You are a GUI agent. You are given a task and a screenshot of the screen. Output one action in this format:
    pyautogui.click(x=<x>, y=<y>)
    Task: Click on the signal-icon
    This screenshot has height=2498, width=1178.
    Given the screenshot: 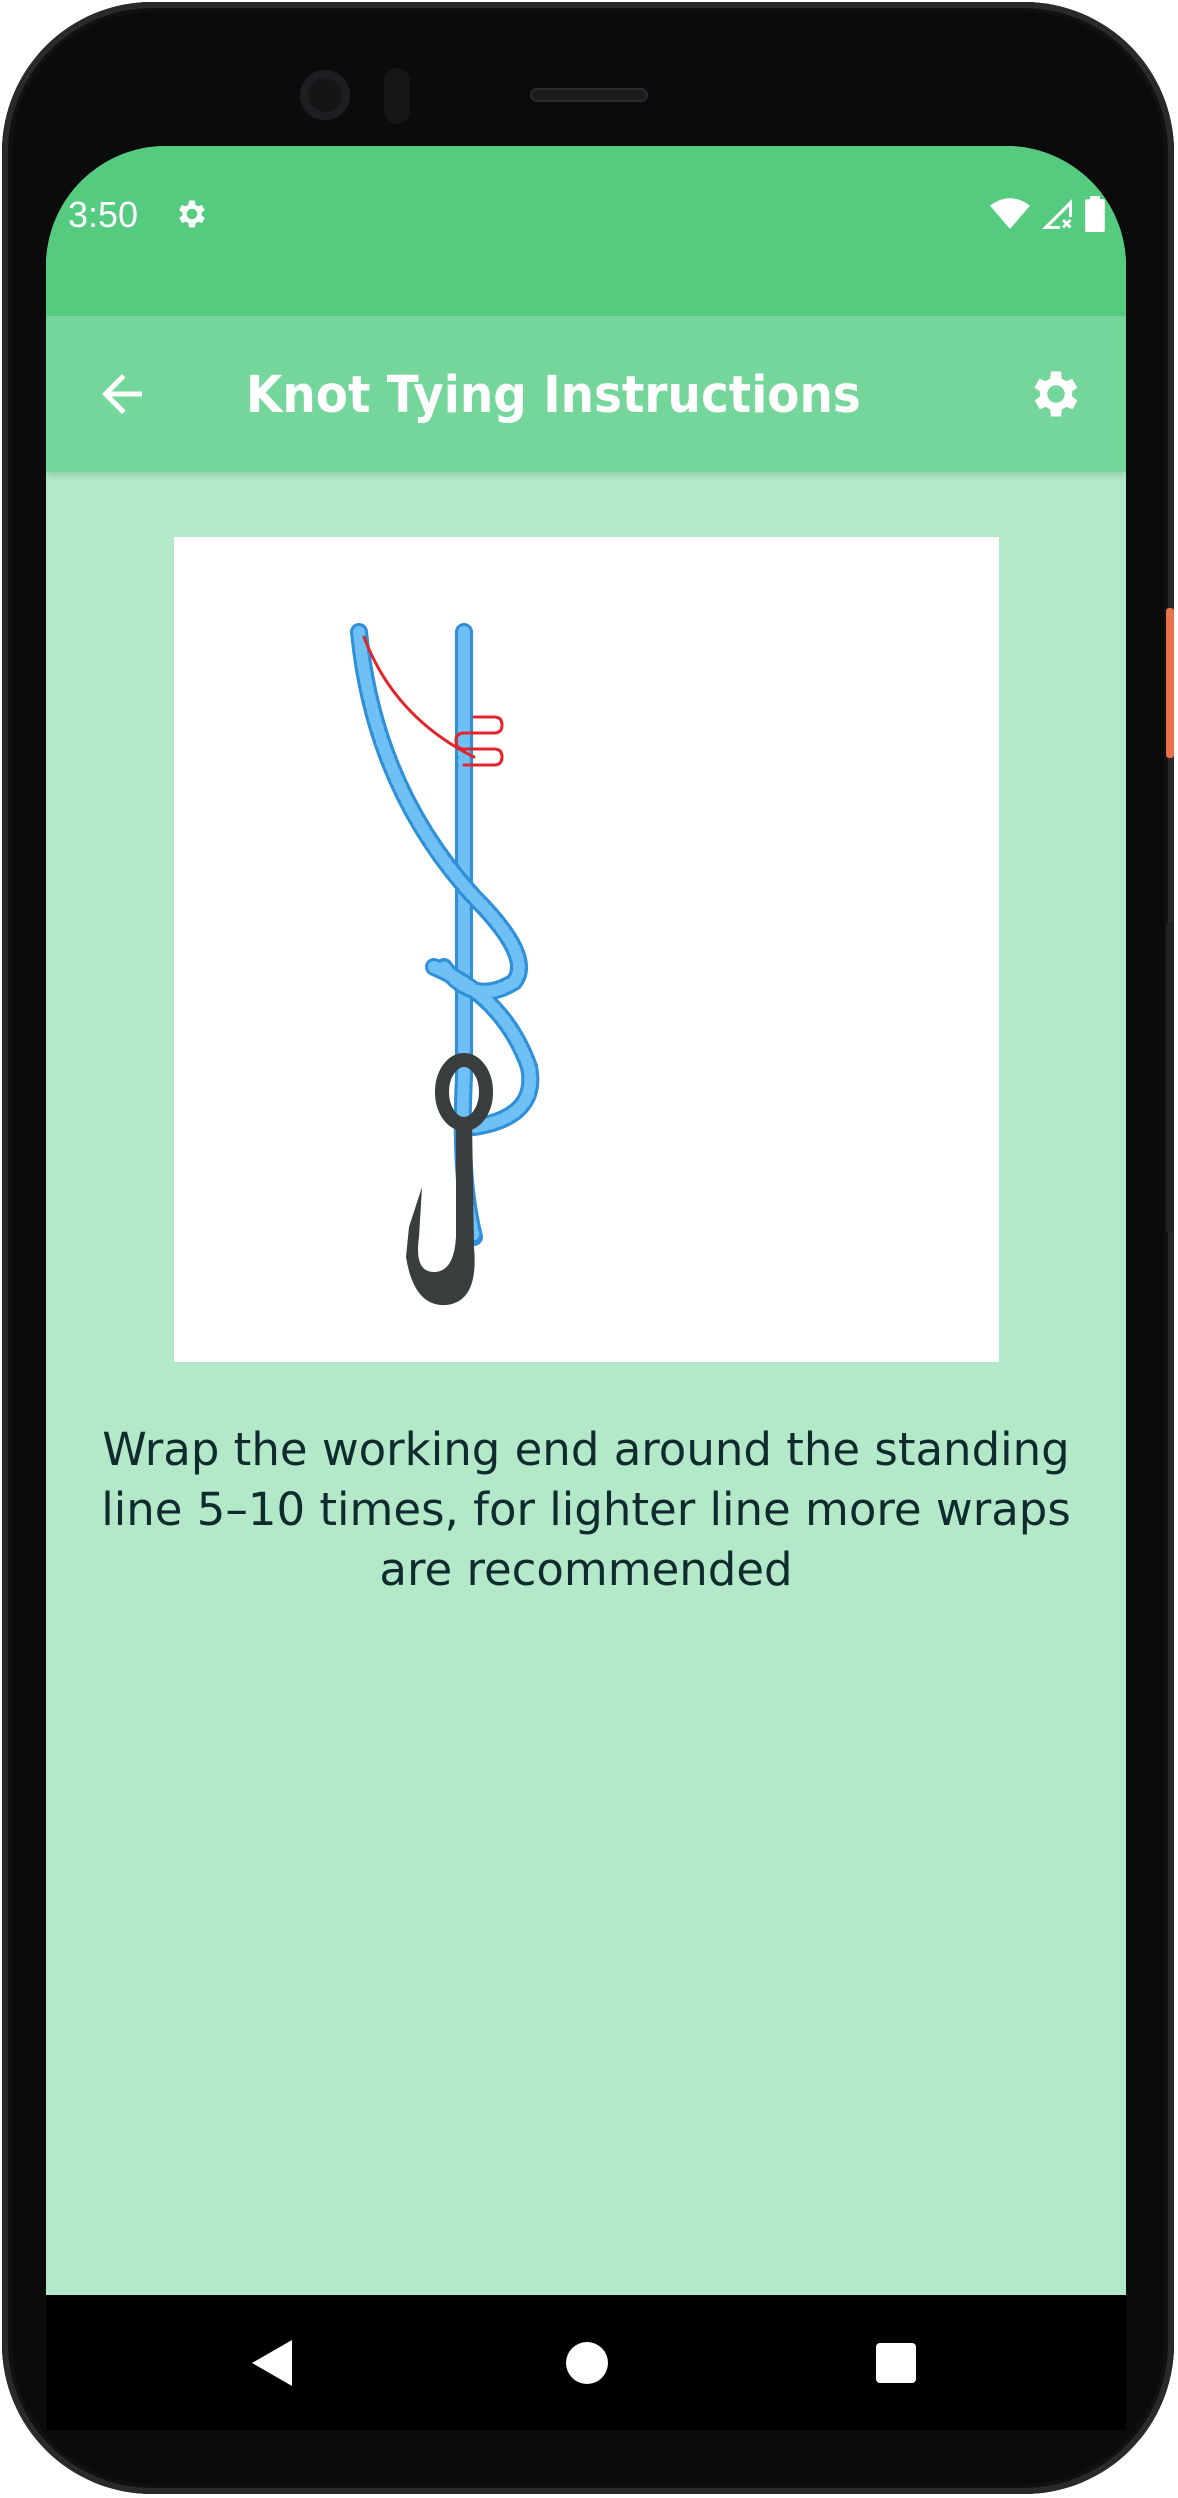 What is the action you would take?
    pyautogui.click(x=1057, y=214)
    